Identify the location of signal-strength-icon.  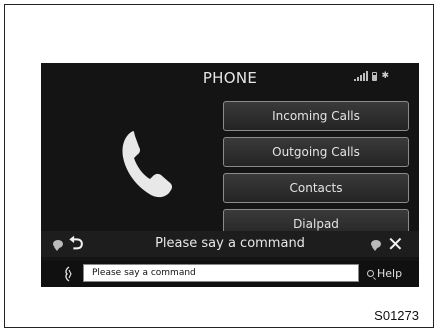
(361, 76).